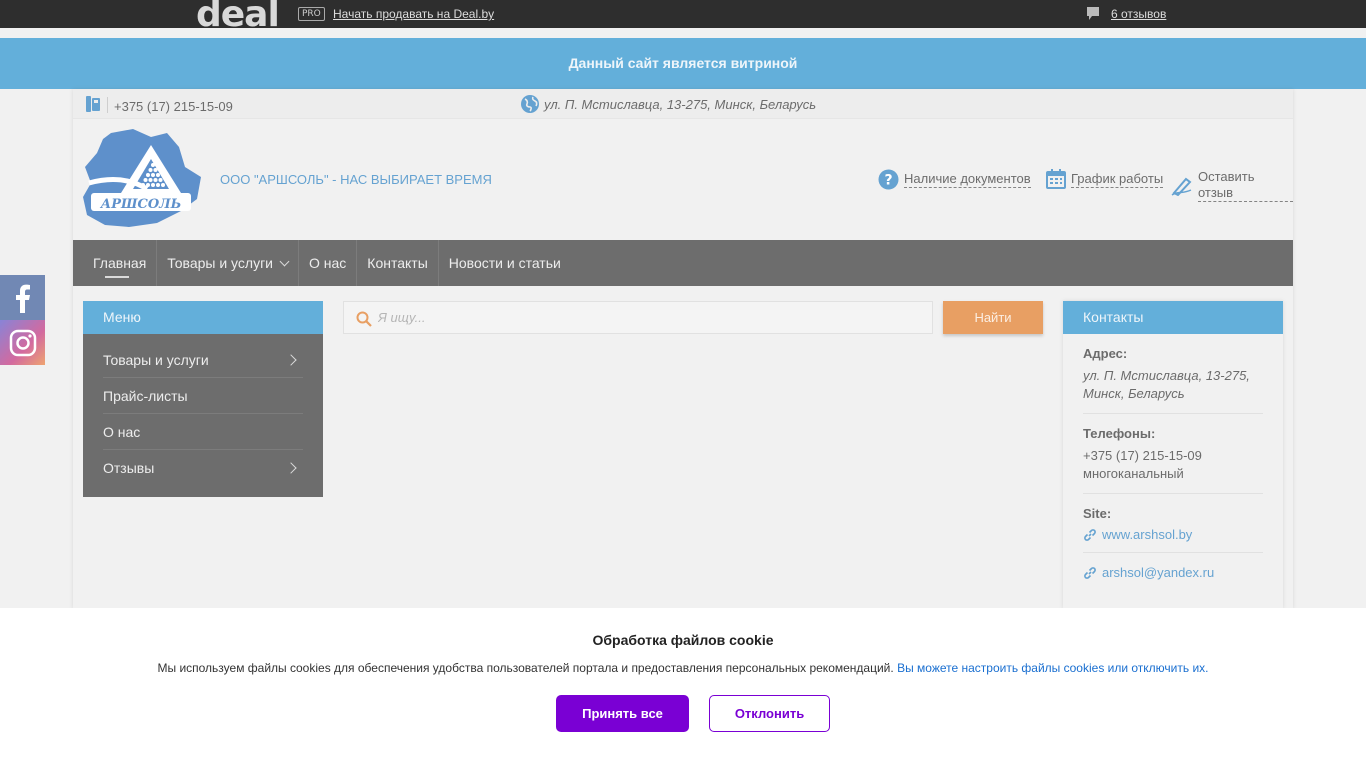 Image resolution: width=1366 pixels, height=768 pixels. I want to click on side-menu-list: Товары и услуги Прайс-листы О нас Отзывы, so click(203, 410).